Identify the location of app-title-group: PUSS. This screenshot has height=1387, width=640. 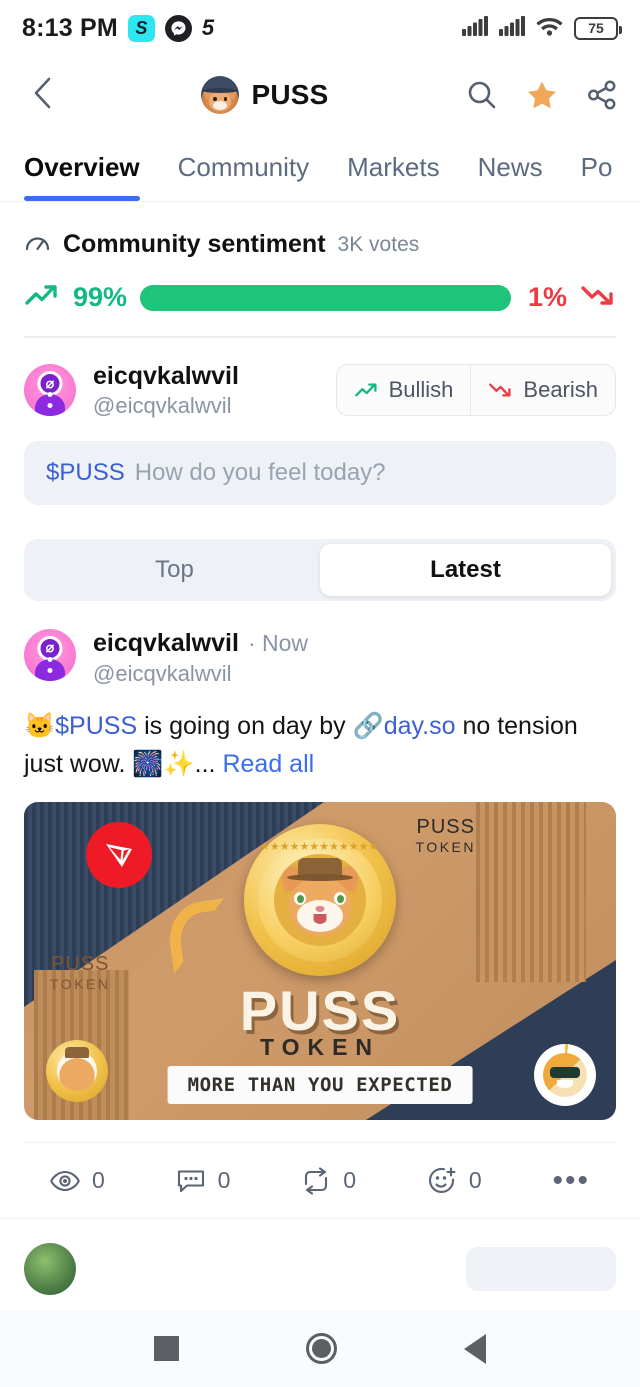
(265, 95).